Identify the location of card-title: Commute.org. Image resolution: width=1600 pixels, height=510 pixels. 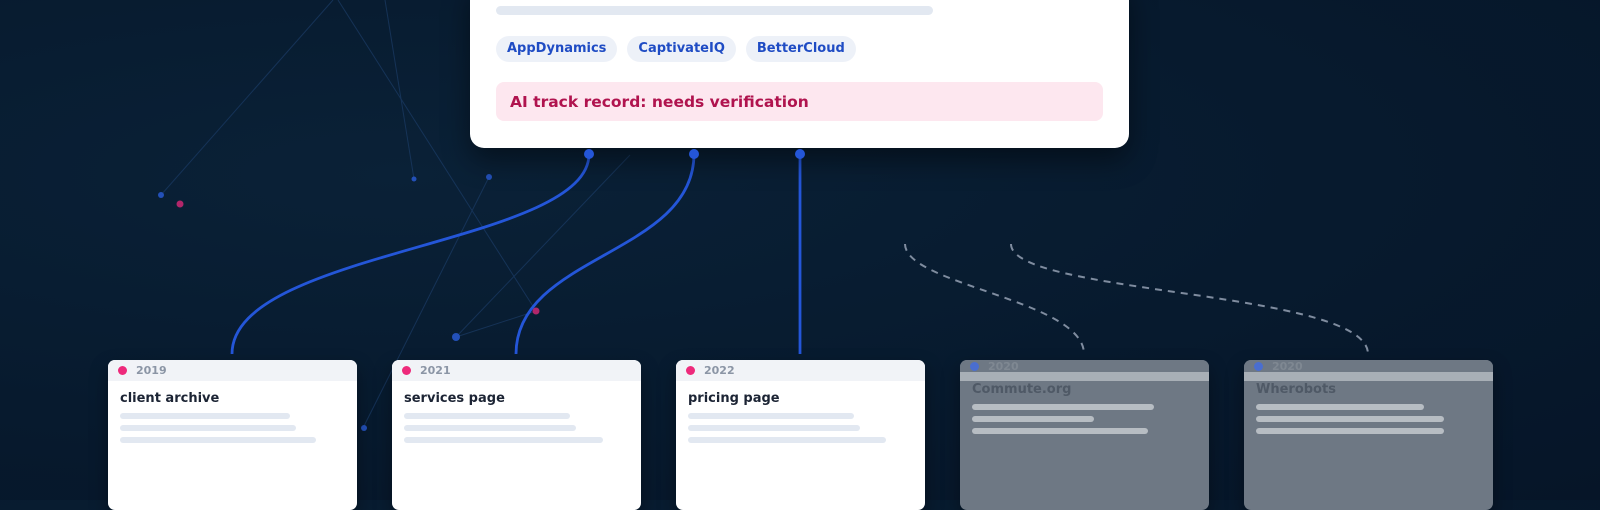
(1022, 389).